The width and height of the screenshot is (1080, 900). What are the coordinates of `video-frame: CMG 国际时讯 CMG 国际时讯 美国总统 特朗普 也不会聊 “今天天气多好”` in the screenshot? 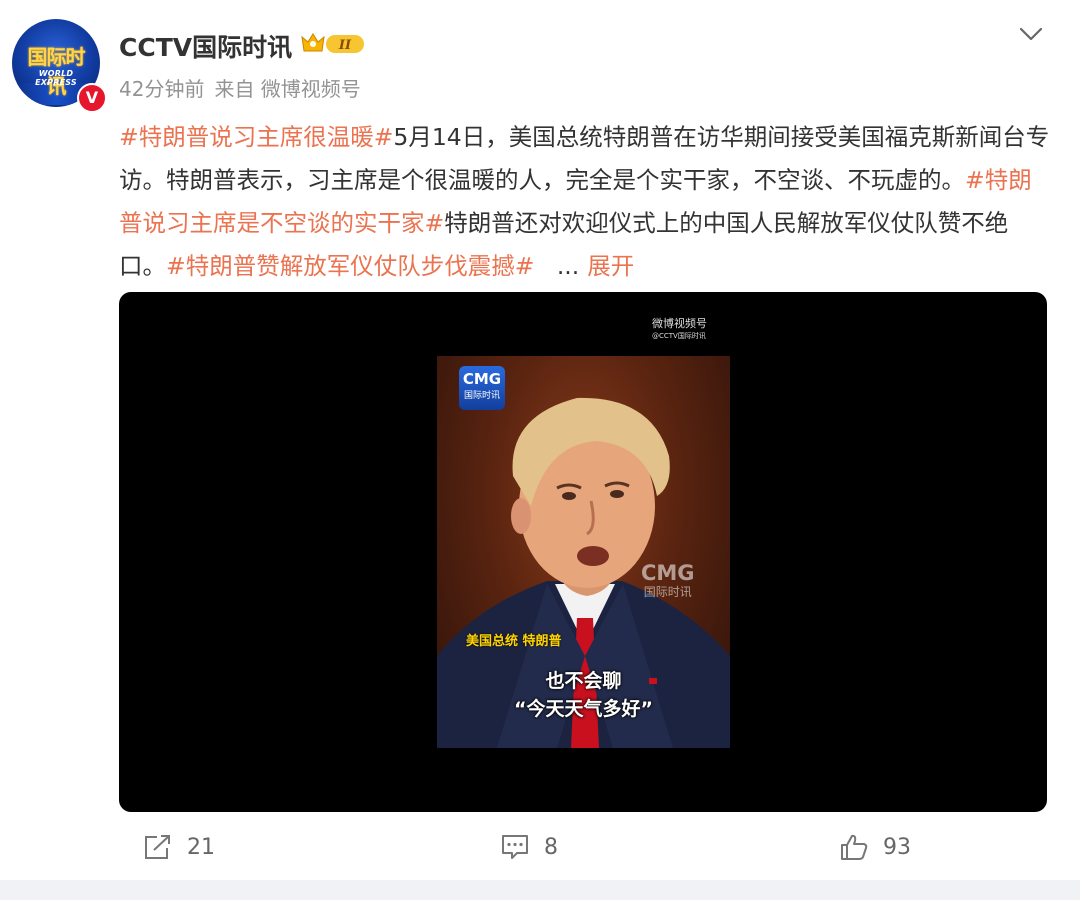 It's located at (583, 552).